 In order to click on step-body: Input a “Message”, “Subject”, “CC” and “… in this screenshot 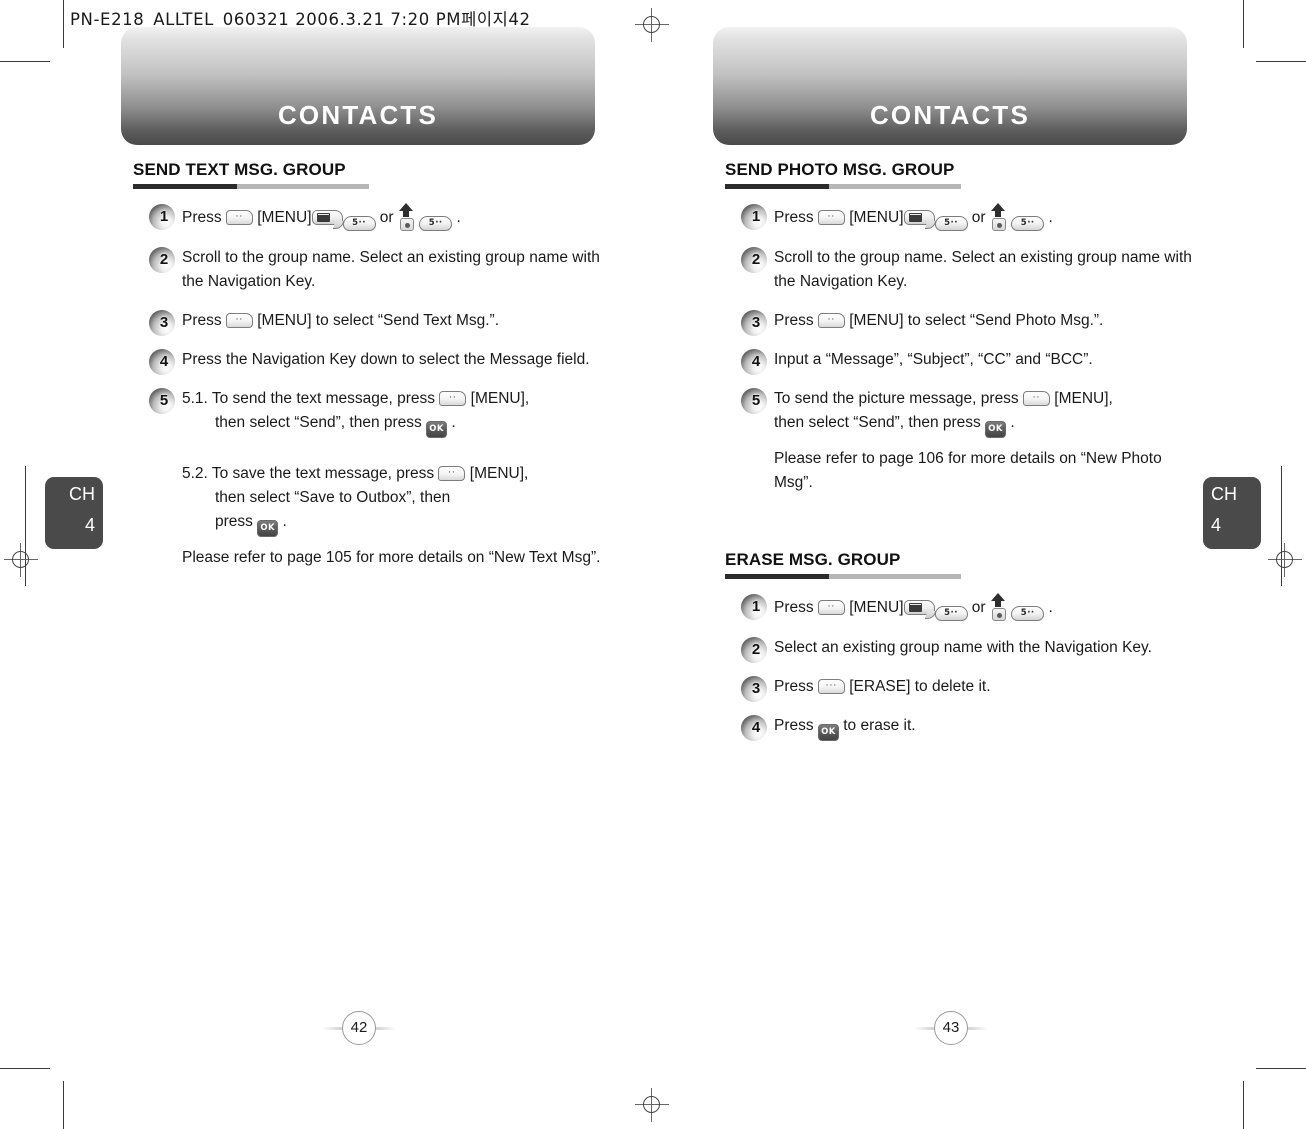, I will do `click(984, 360)`.